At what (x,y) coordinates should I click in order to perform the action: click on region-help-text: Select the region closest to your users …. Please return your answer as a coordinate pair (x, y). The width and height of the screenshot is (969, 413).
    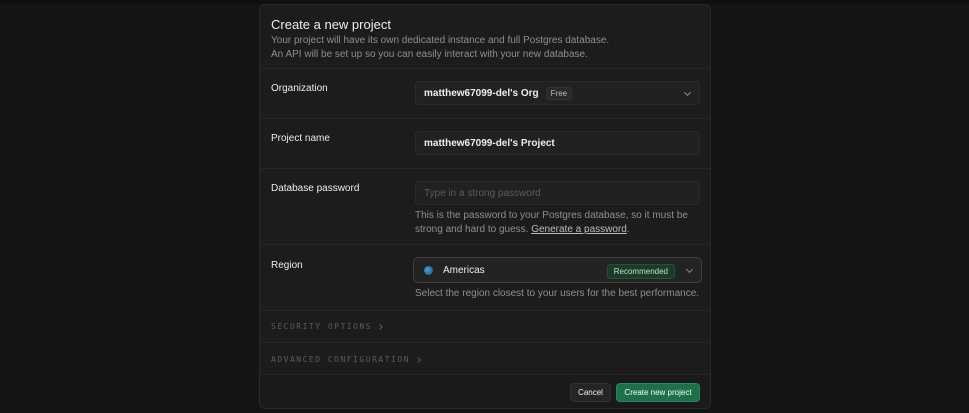
    Looking at the image, I should click on (557, 293).